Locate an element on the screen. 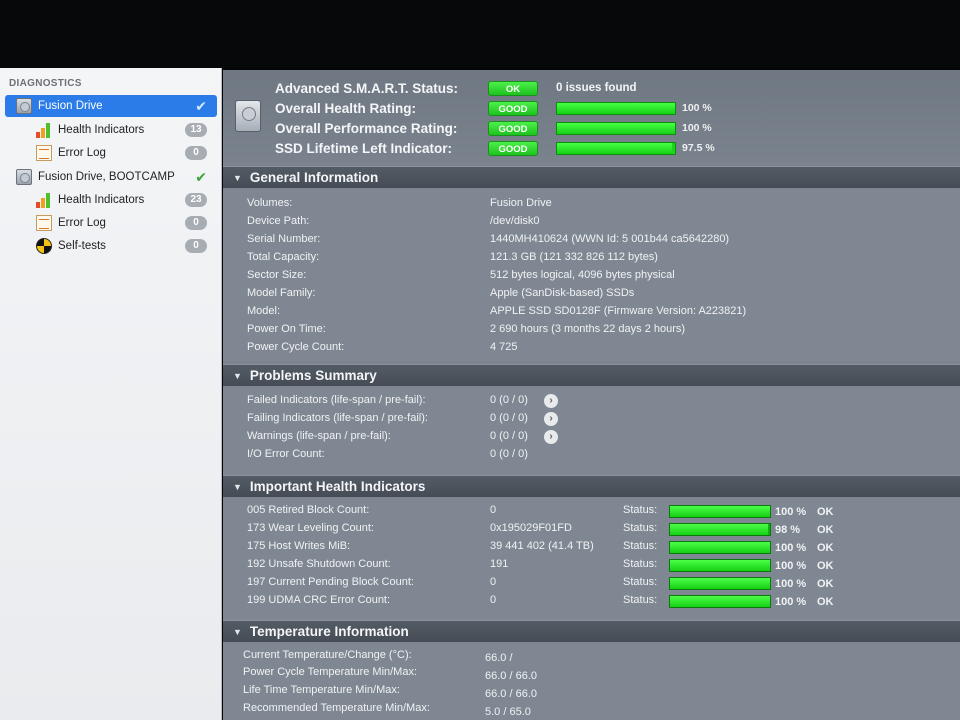 Image resolution: width=960 pixels, height=720 pixels. count-badge: 23 is located at coordinates (196, 200).